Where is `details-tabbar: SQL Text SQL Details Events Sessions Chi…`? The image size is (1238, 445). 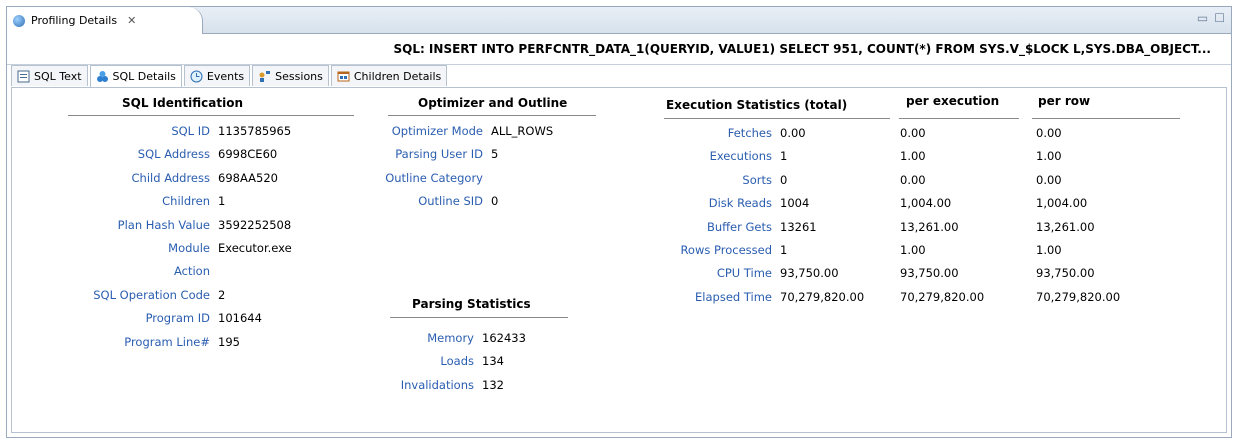
details-tabbar: SQL Text SQL Details Events Sessions Chi… is located at coordinates (230, 76).